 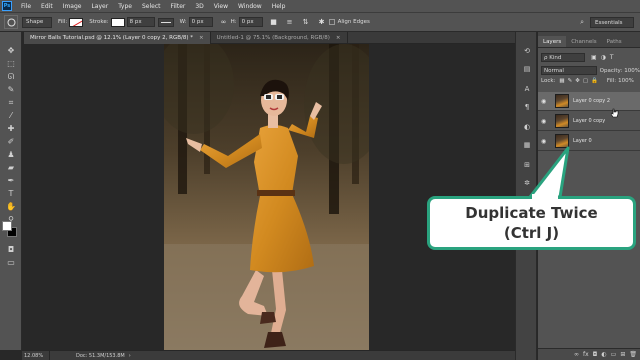 What do you see at coordinates (72, 6) in the screenshot?
I see `menu-image: Image` at bounding box center [72, 6].